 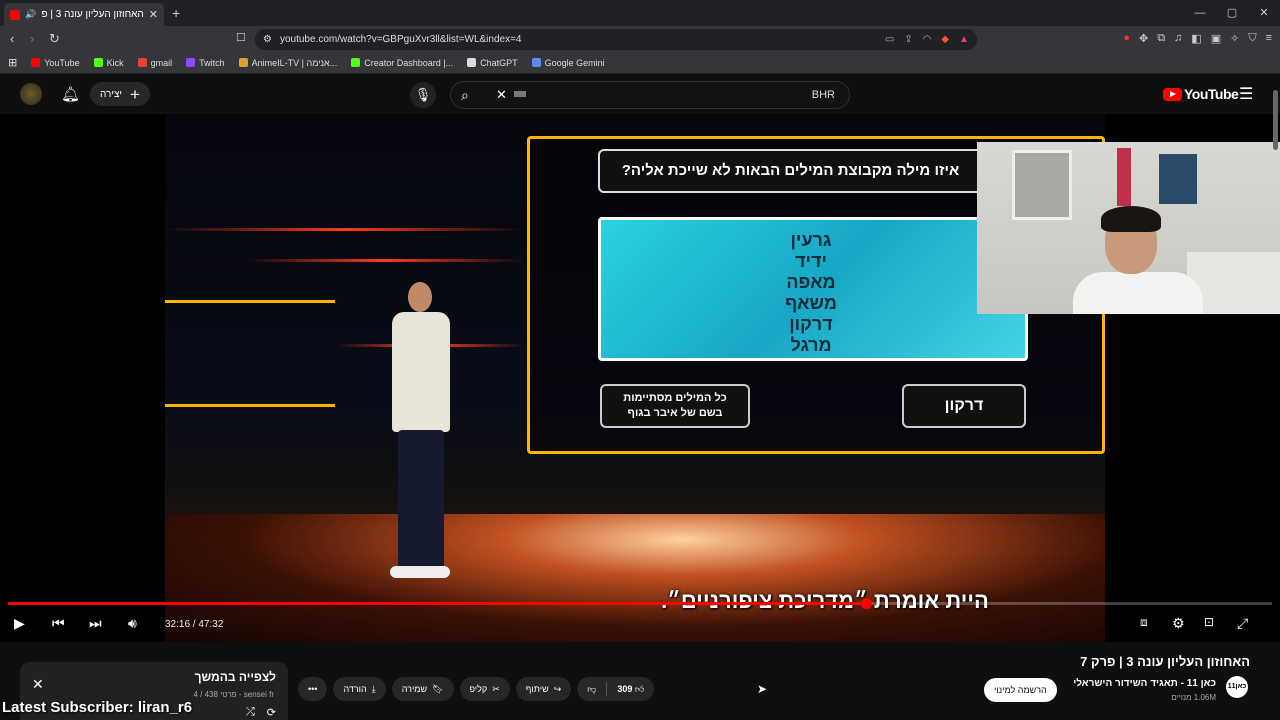 I want to click on player-controls: ▶ ⏮ ⏭ 🔊︎ 32:16 / 47:32 ⧈ ⚙ ⊡ ⤢, so click(x=640, y=626).